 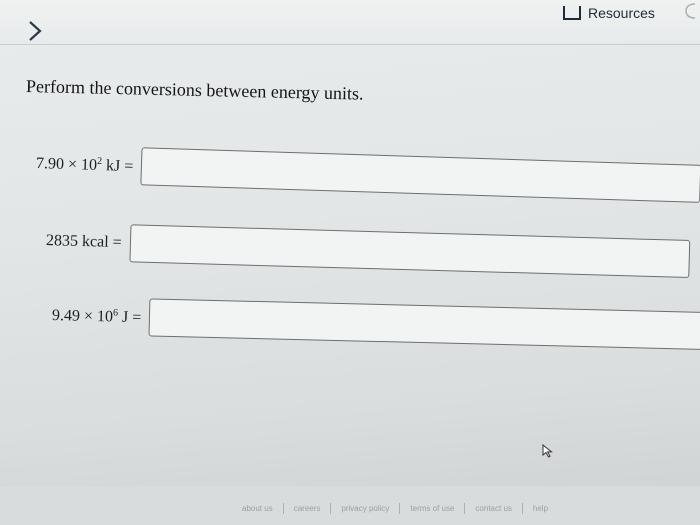 What do you see at coordinates (35, 31) in the screenshot?
I see `chevron-right-icon` at bounding box center [35, 31].